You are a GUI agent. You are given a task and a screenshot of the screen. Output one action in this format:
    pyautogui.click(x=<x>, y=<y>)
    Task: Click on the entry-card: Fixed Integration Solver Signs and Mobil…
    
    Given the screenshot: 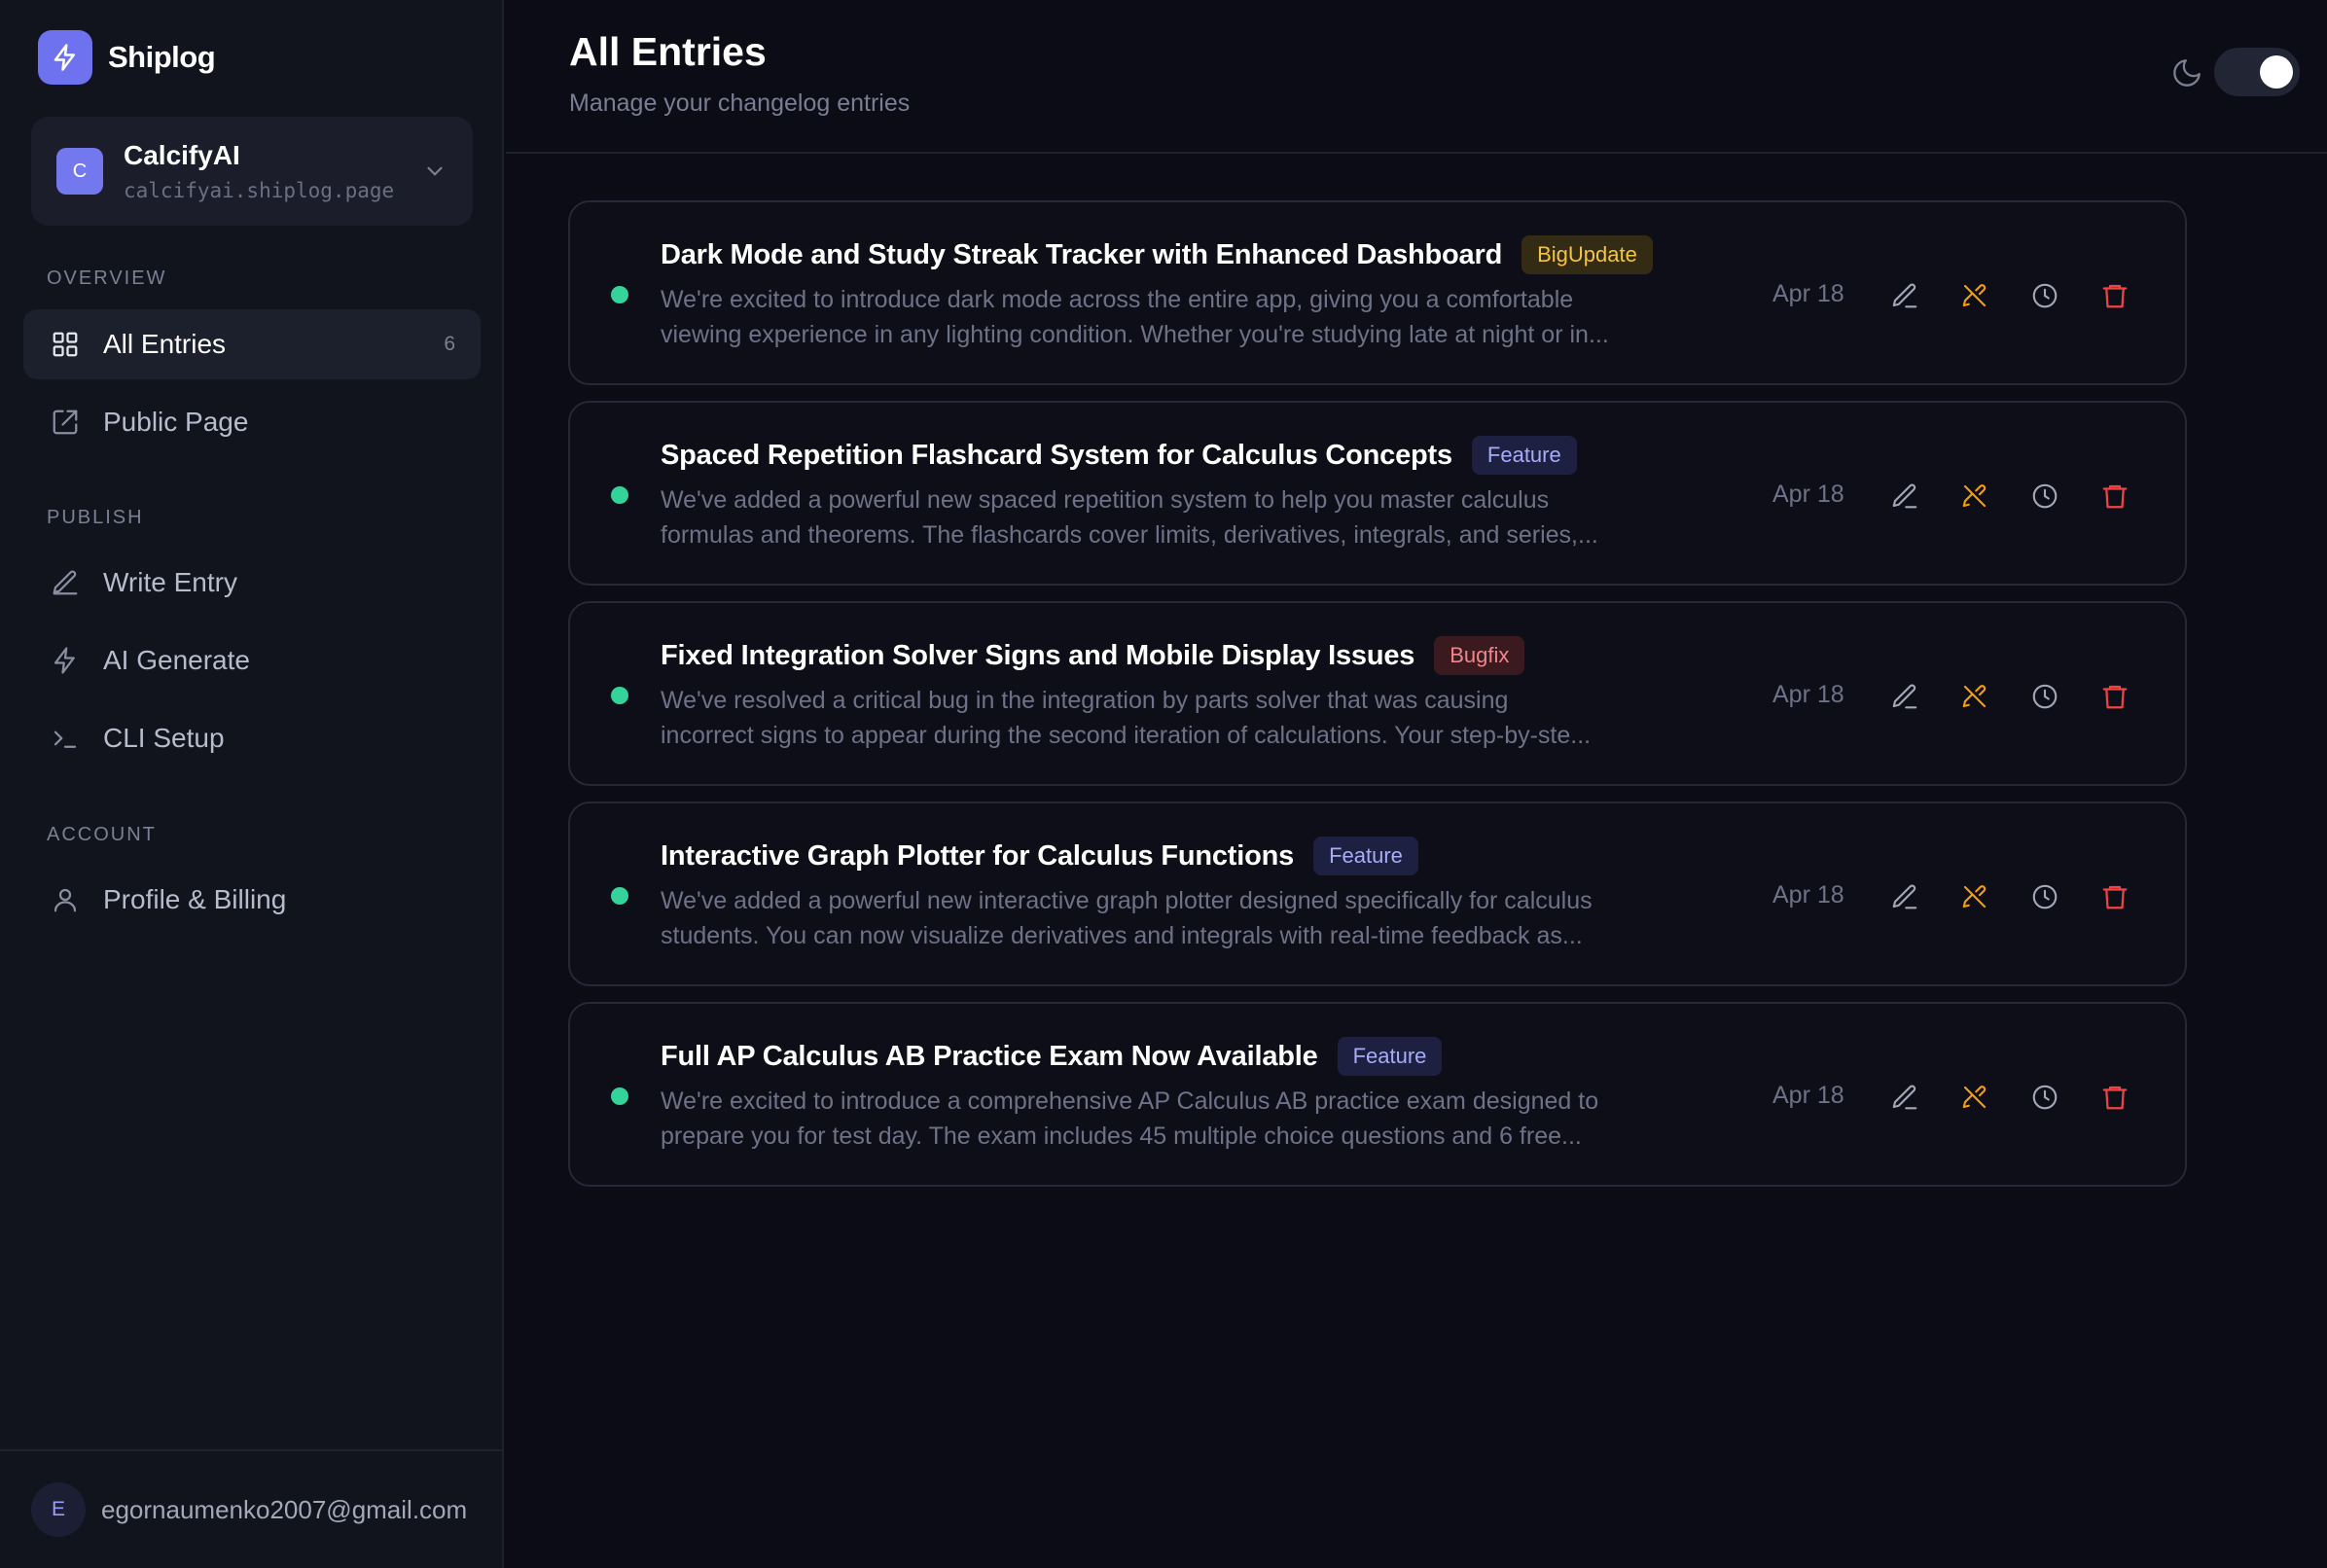 What is the action you would take?
    pyautogui.click(x=1377, y=693)
    